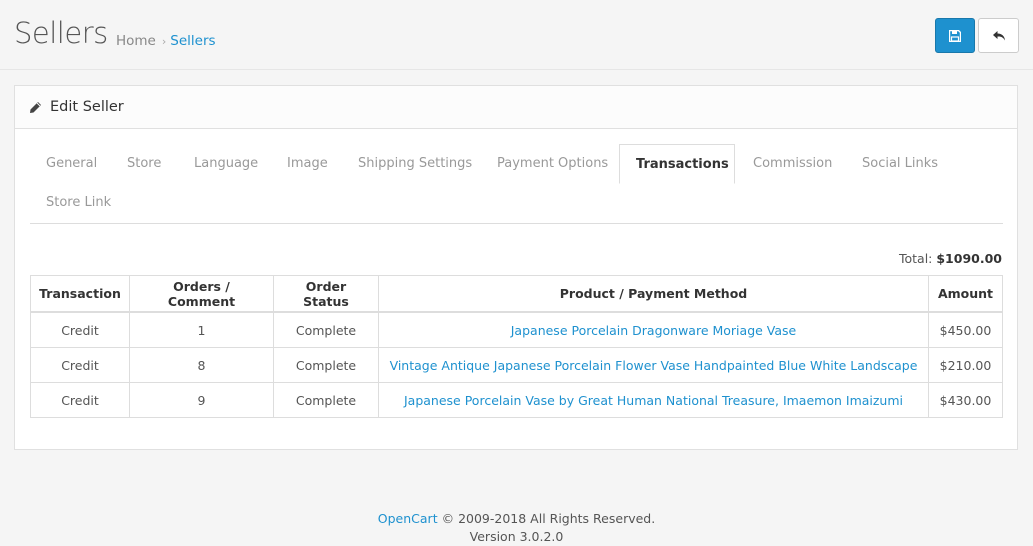 The width and height of the screenshot is (1033, 546). I want to click on total-value: $1090.00, so click(969, 258).